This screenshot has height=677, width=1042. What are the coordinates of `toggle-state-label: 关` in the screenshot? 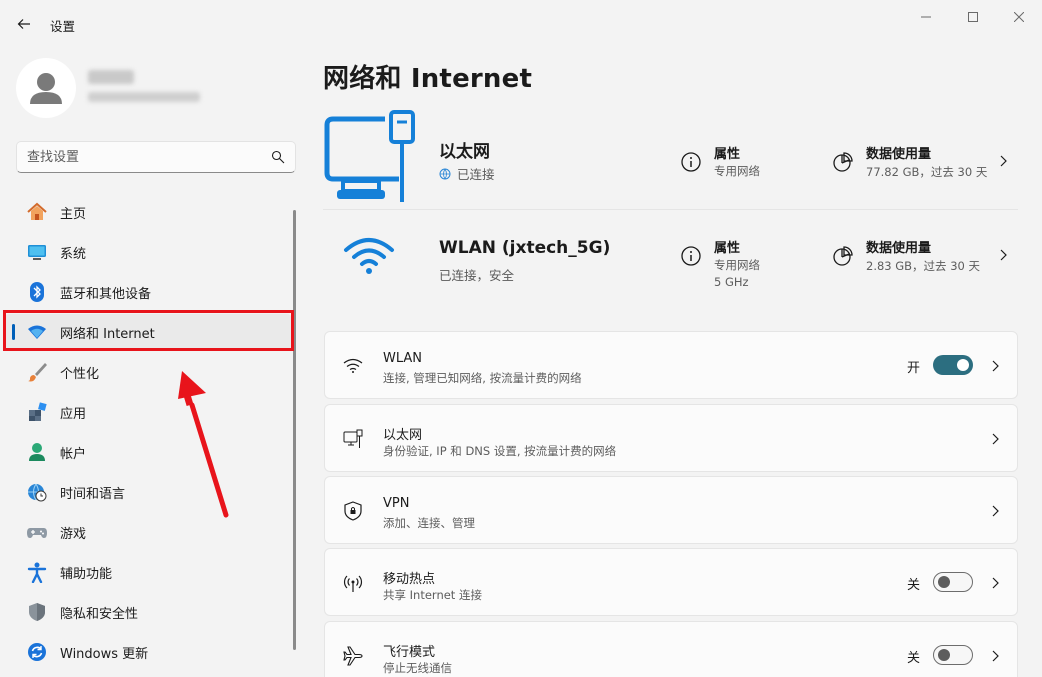 It's located at (914, 585).